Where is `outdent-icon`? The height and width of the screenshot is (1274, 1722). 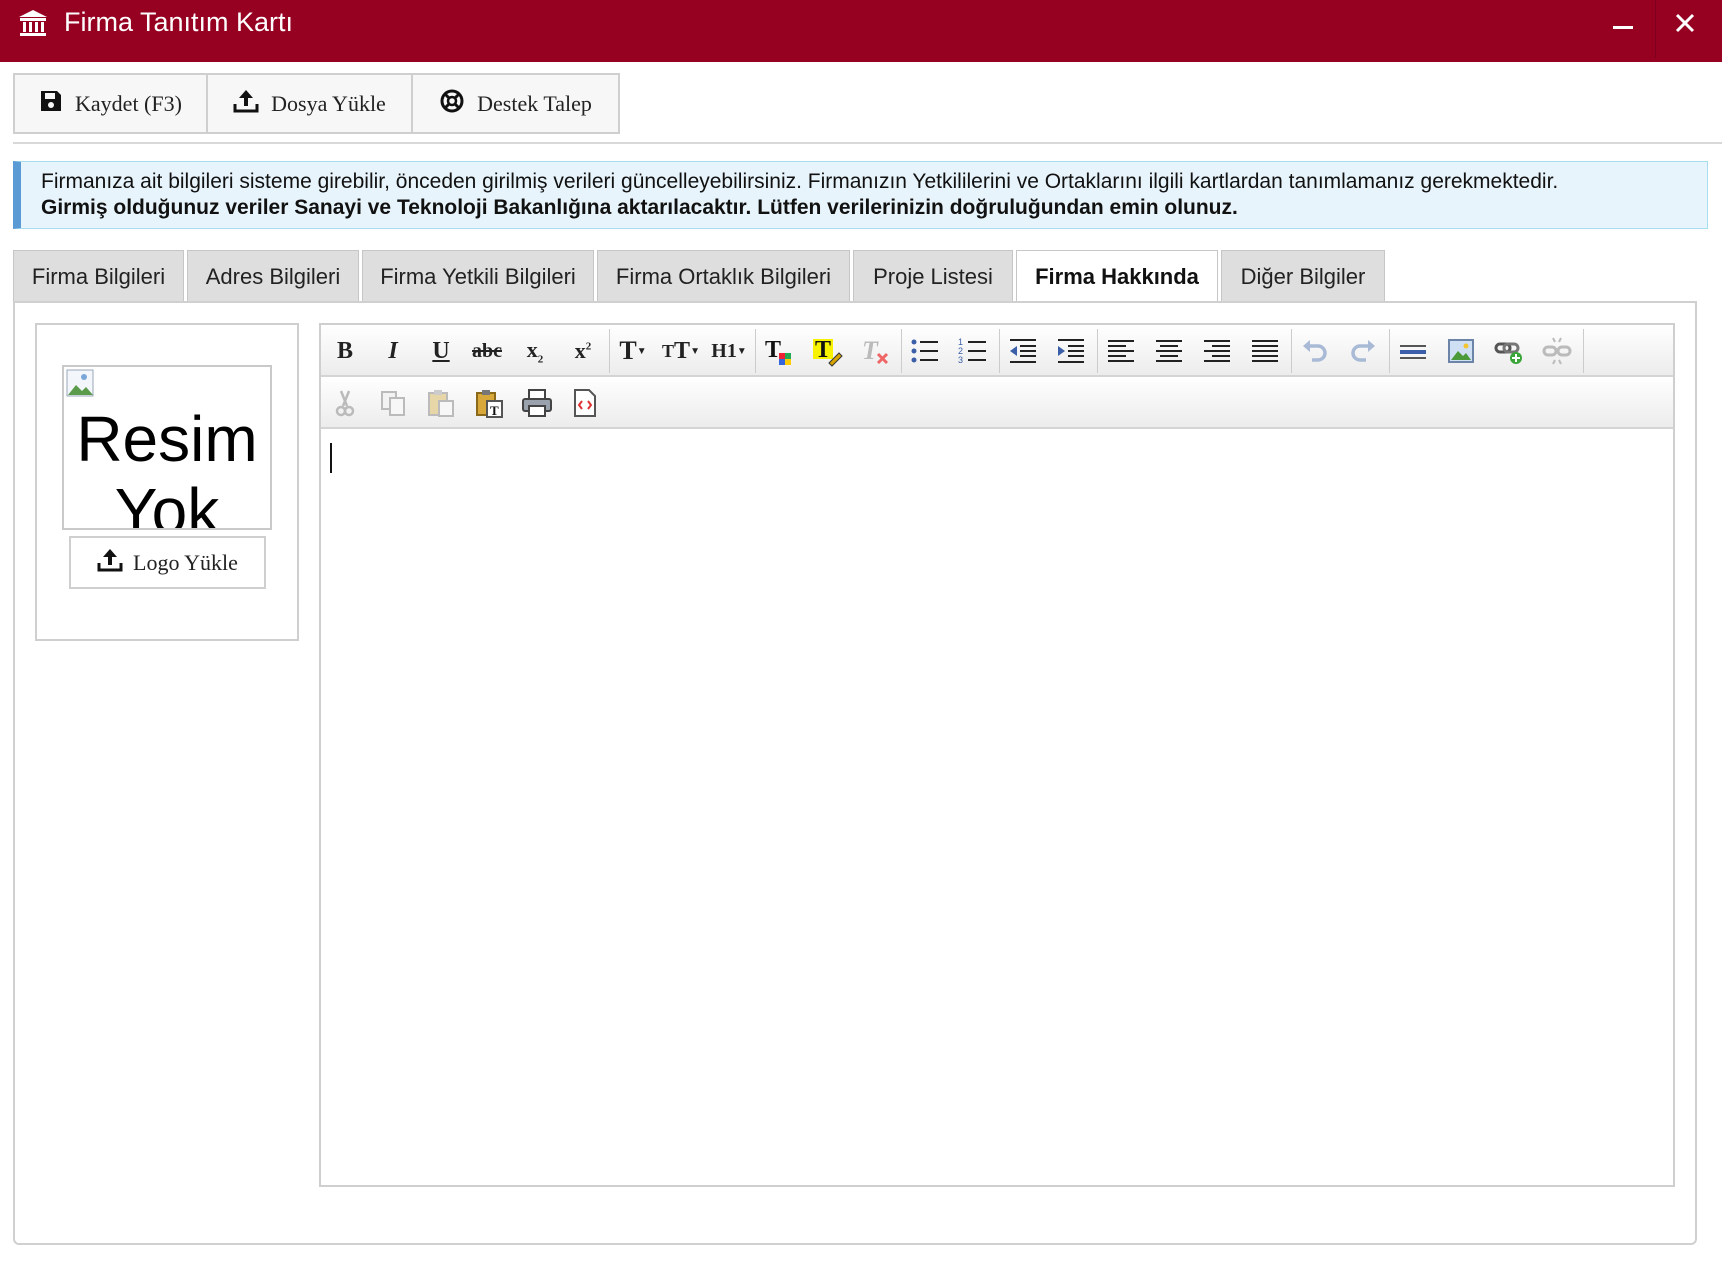
outdent-icon is located at coordinates (1023, 351).